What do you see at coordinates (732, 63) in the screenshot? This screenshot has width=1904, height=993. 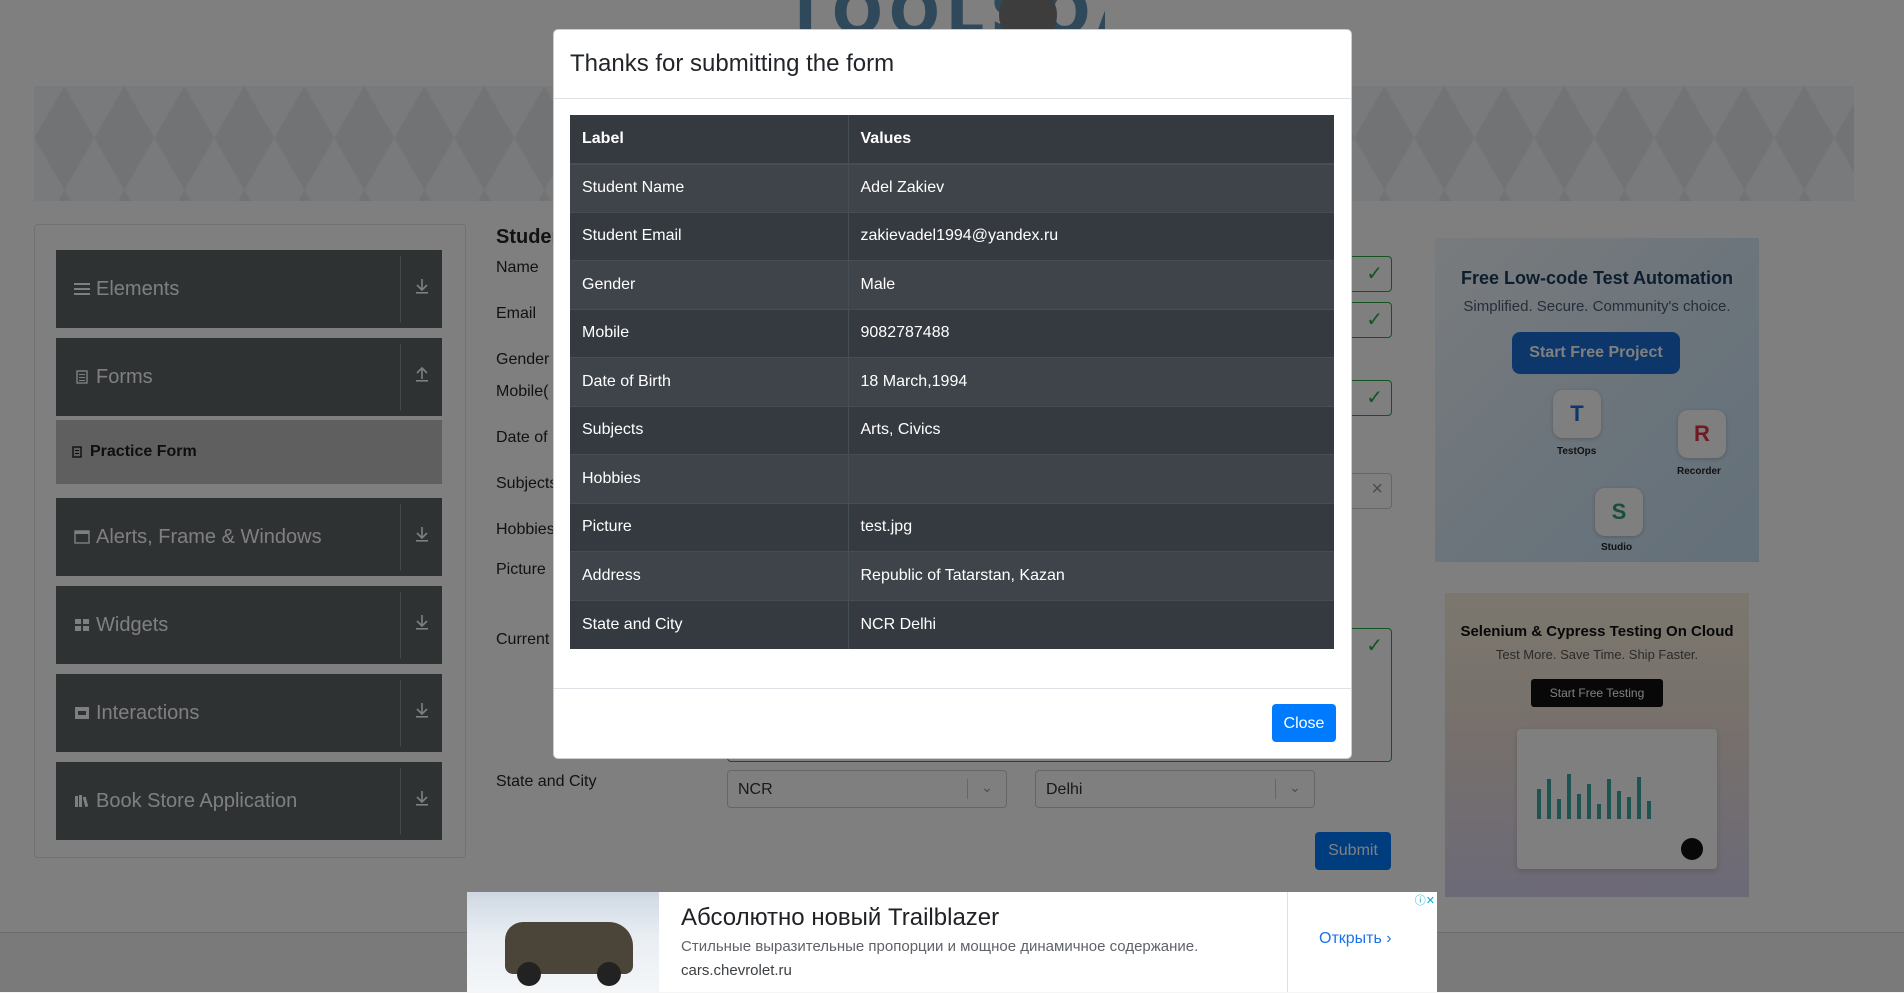 I see `modal-title: Thanks for submitting the form` at bounding box center [732, 63].